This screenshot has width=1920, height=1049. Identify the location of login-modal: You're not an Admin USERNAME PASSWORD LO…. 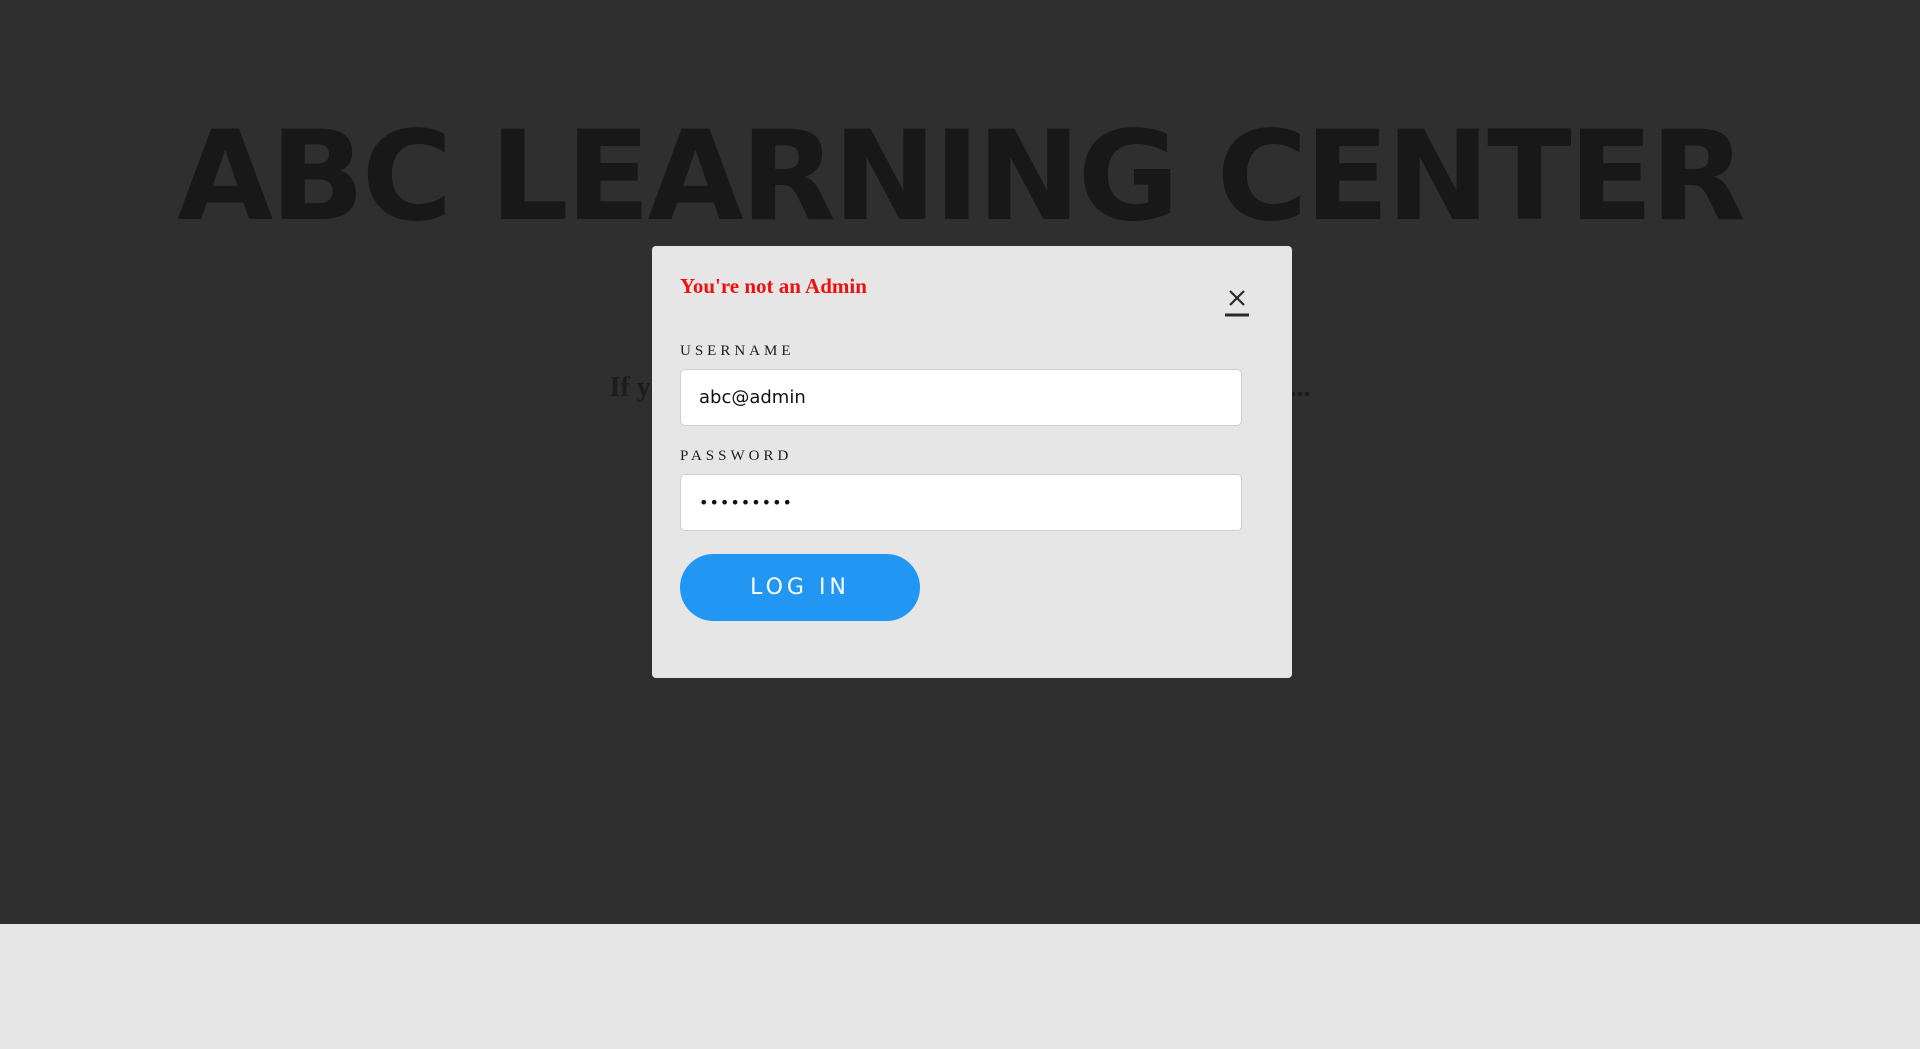
(972, 462).